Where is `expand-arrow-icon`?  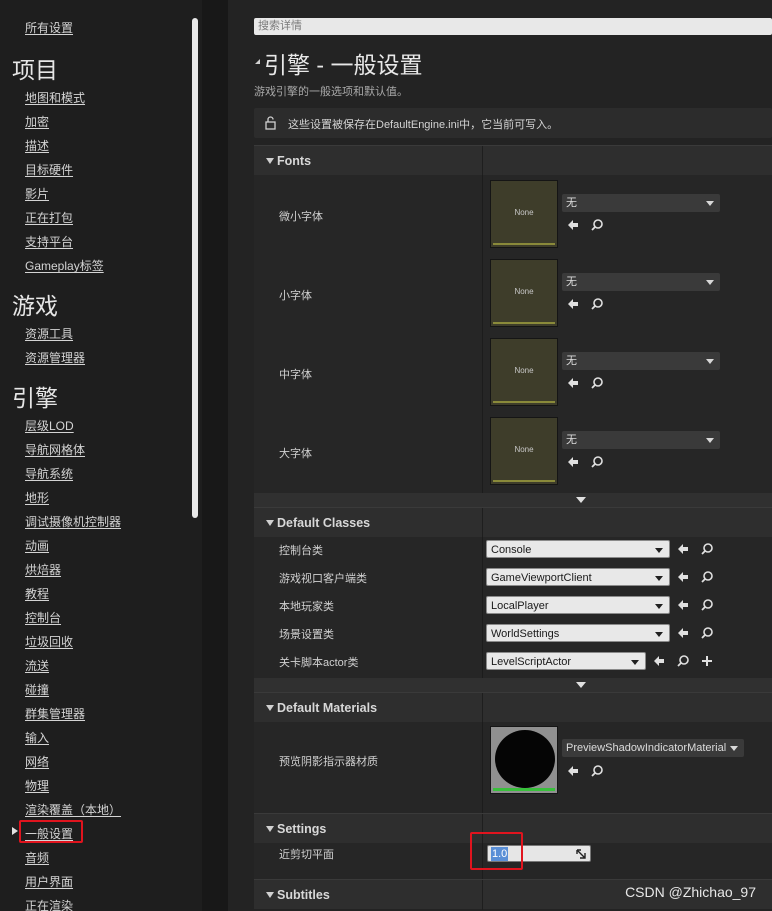 expand-arrow-icon is located at coordinates (581, 500).